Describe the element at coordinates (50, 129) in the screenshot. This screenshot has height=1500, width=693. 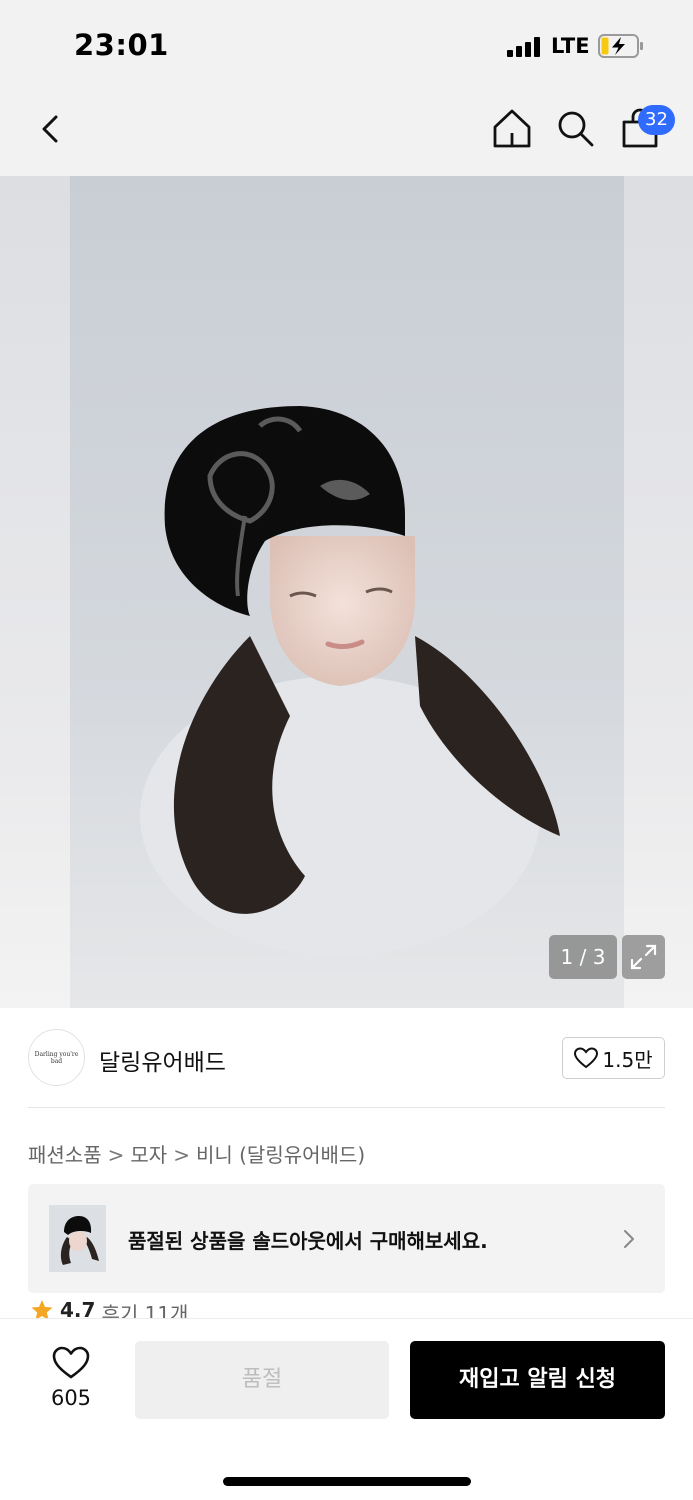
I see `back-chevron-icon` at that location.